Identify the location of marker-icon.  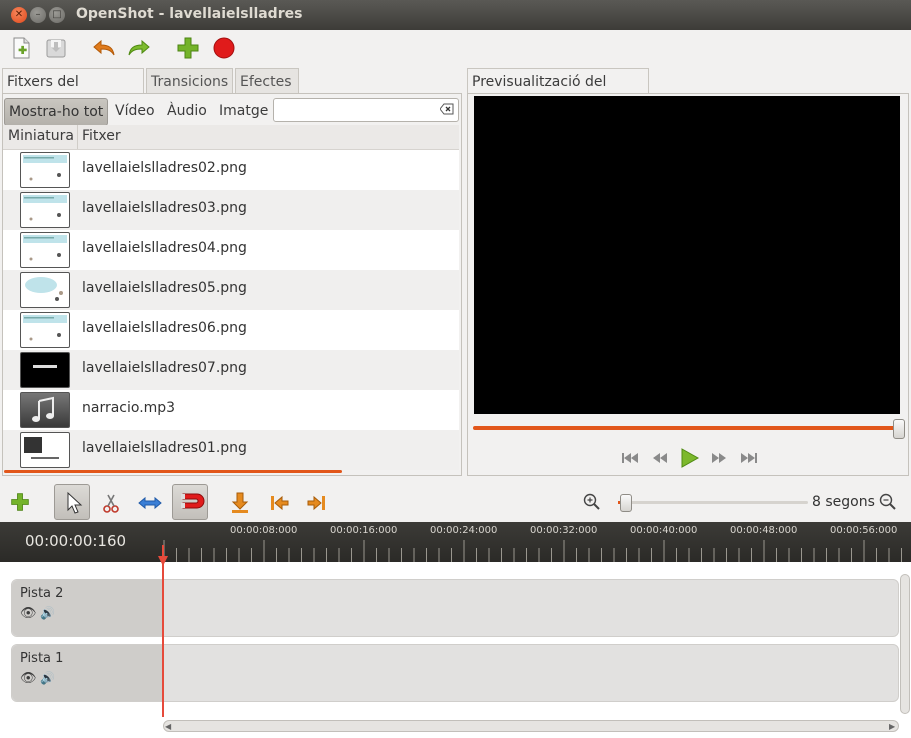
(240, 502).